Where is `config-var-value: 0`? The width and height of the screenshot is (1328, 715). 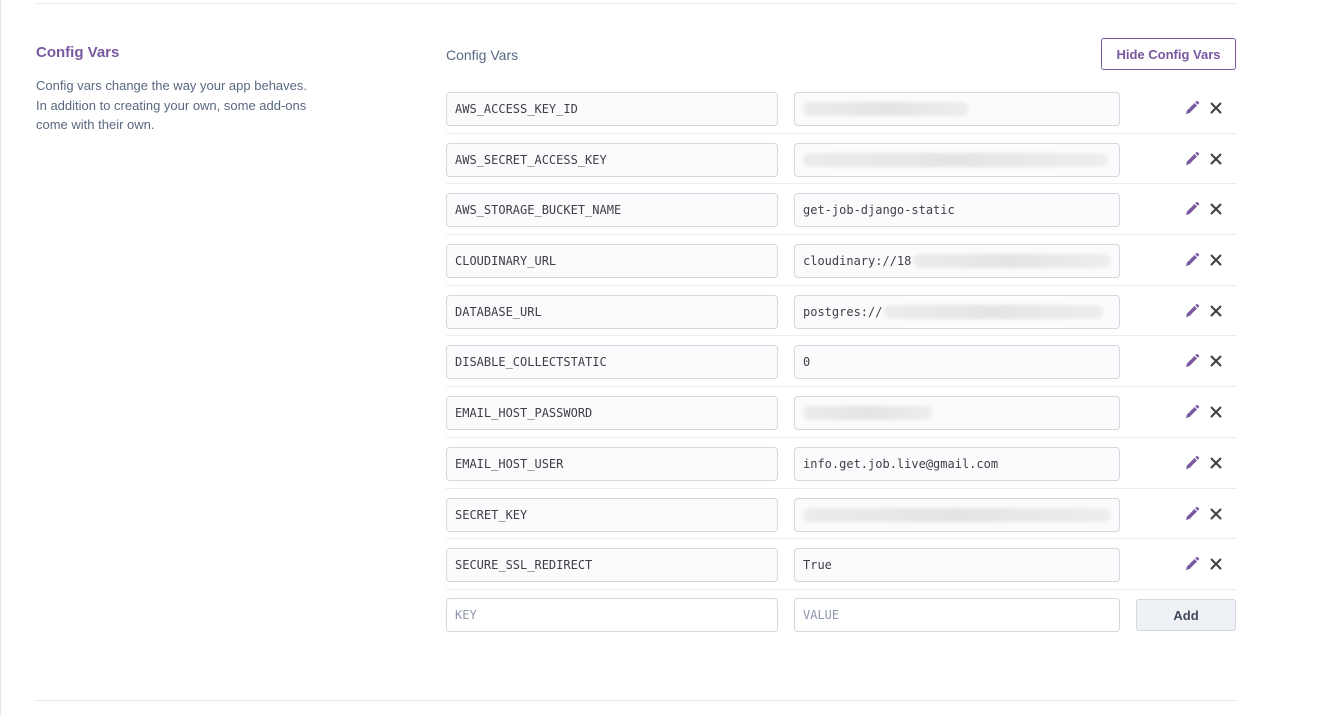 config-var-value: 0 is located at coordinates (957, 362).